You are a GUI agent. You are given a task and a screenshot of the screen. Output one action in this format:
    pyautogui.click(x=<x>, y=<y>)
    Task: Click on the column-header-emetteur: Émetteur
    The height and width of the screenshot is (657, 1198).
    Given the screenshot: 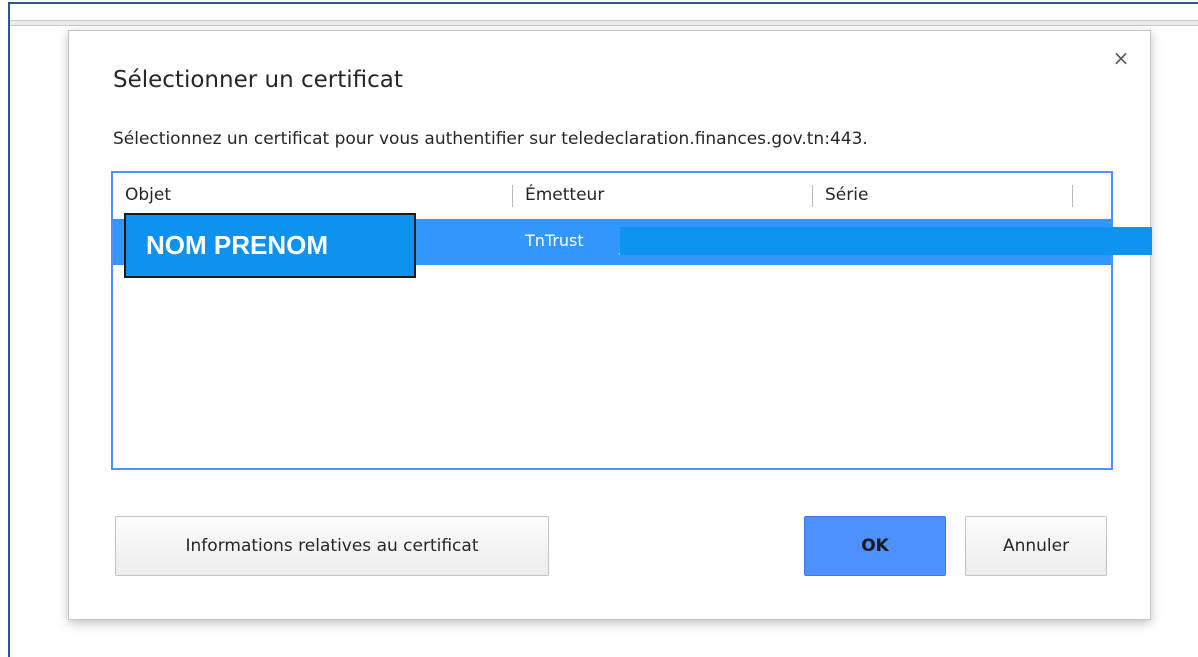 What is the action you would take?
    pyautogui.click(x=663, y=195)
    